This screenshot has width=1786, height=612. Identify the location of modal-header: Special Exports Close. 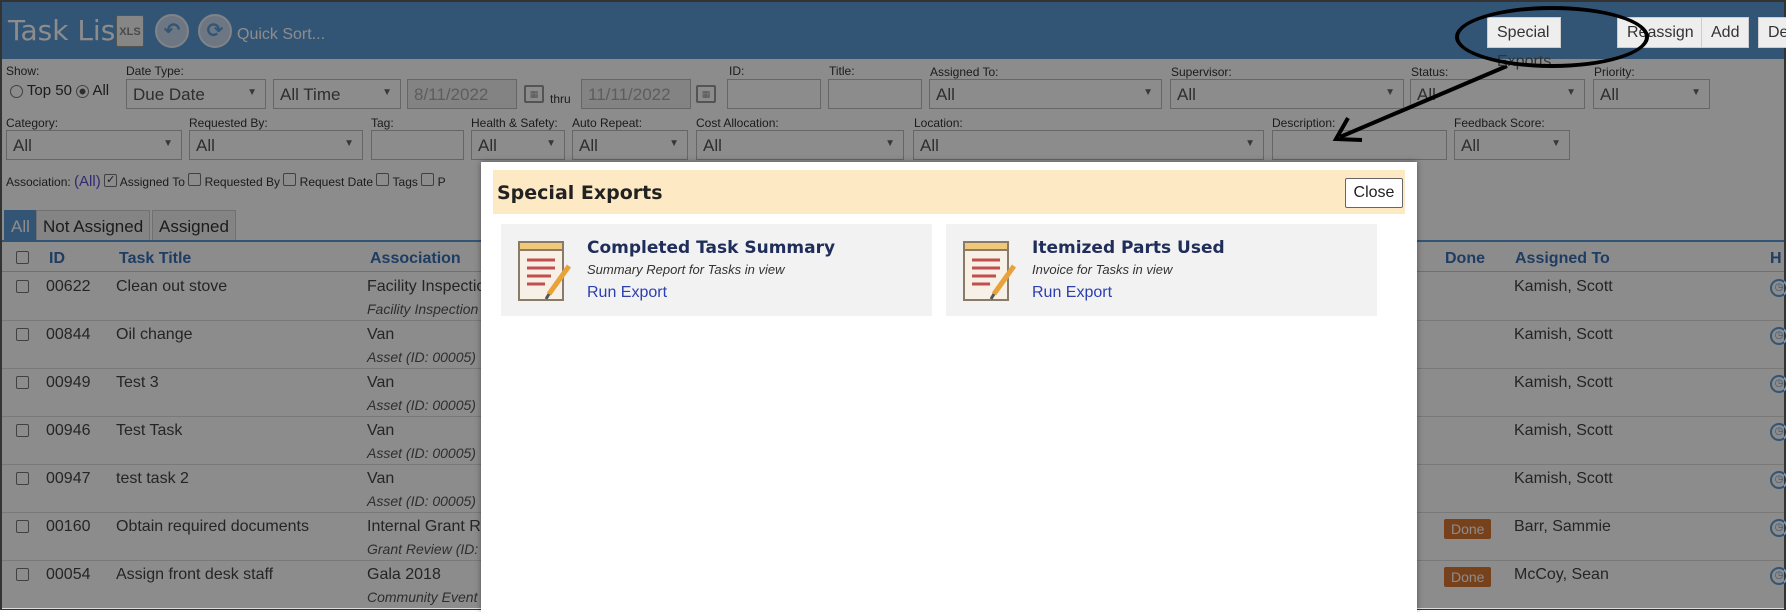
(949, 192).